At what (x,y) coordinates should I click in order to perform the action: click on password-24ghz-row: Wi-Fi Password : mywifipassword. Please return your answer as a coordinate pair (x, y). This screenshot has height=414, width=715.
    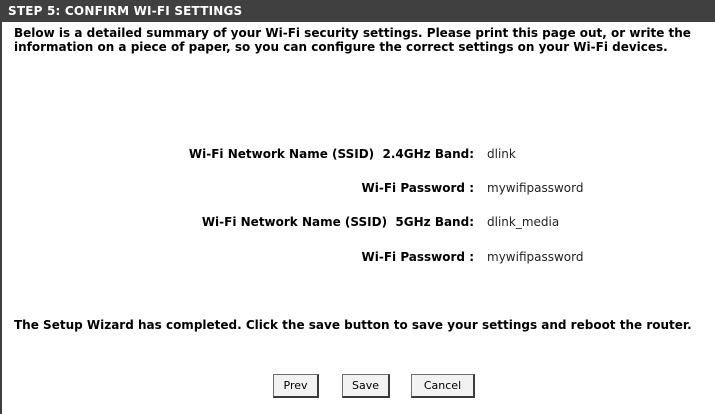
    Looking at the image, I should click on (358, 188).